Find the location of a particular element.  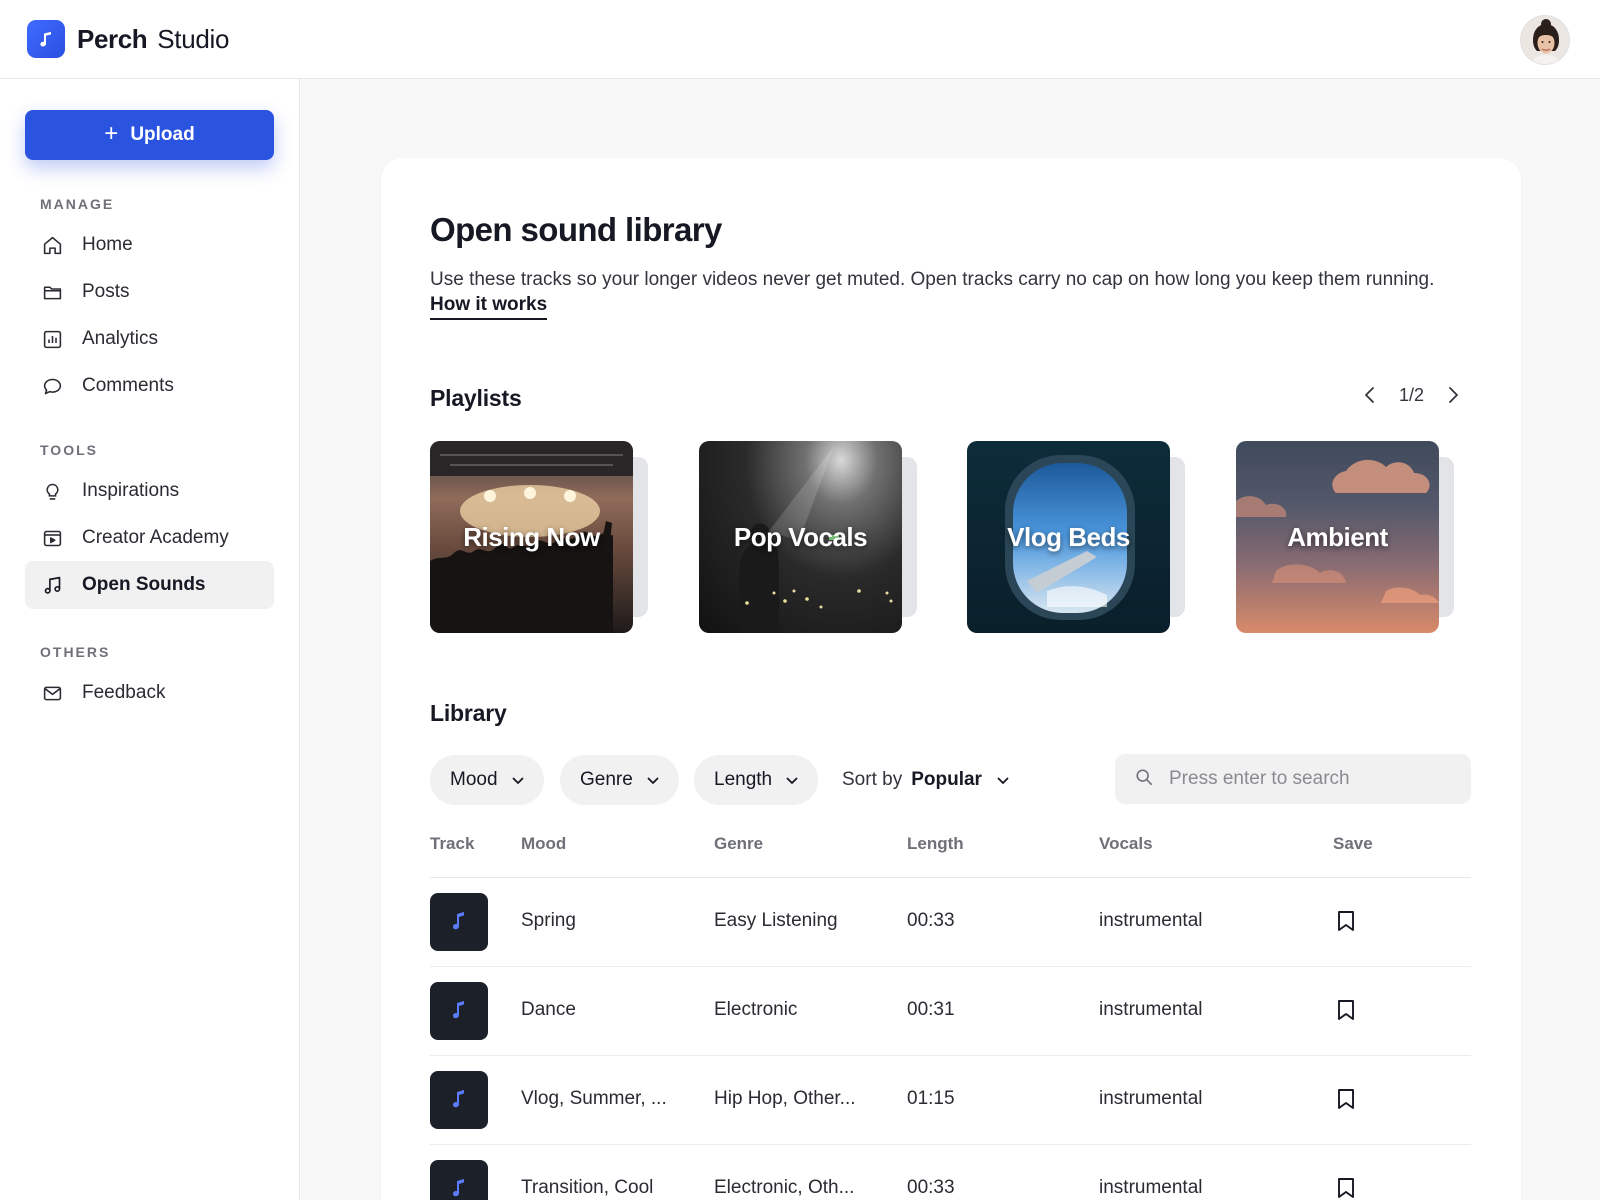

brand-name: Perch is located at coordinates (112, 38).